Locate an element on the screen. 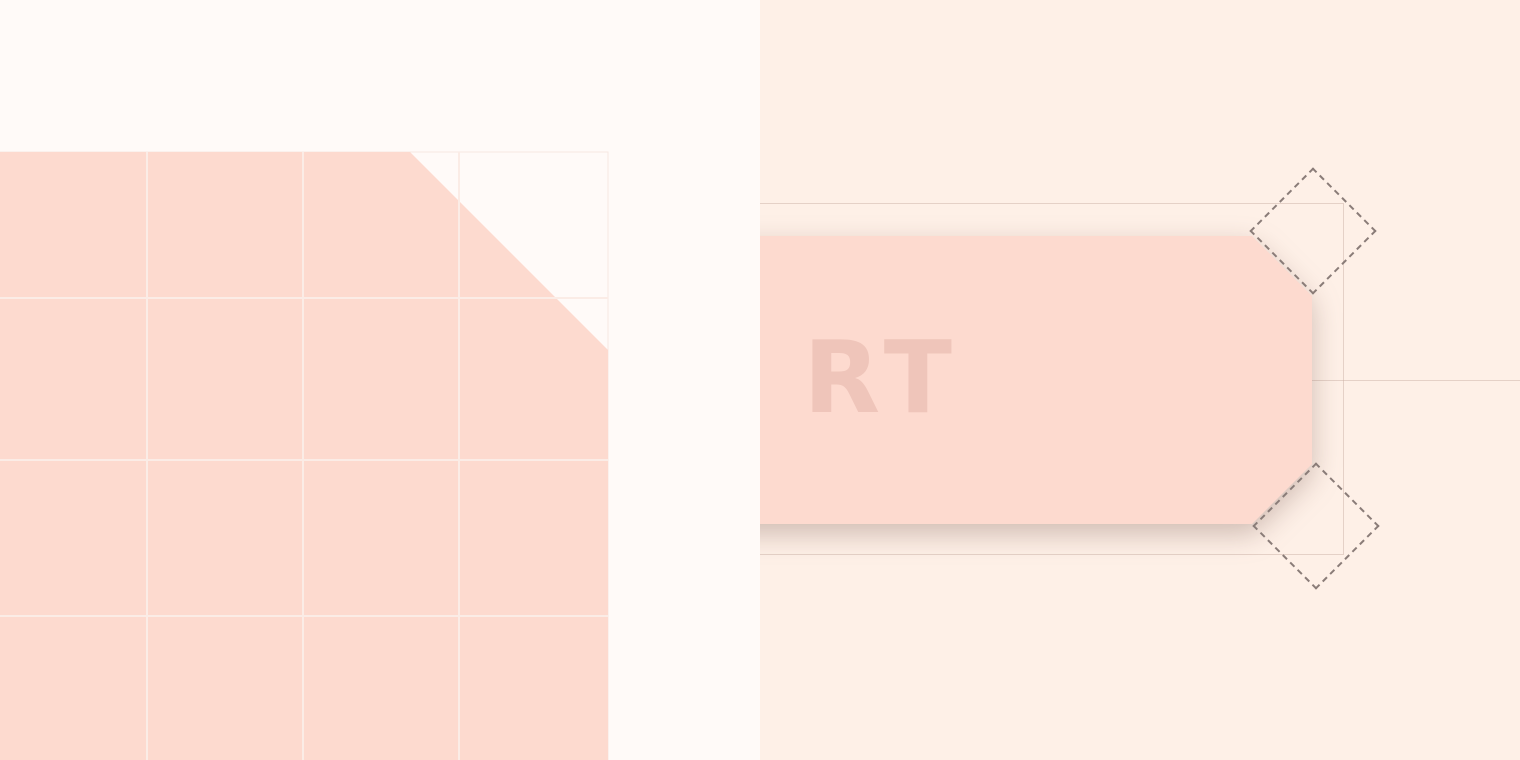 This screenshot has width=1520, height=760. slab-label: RT is located at coordinates (881, 377).